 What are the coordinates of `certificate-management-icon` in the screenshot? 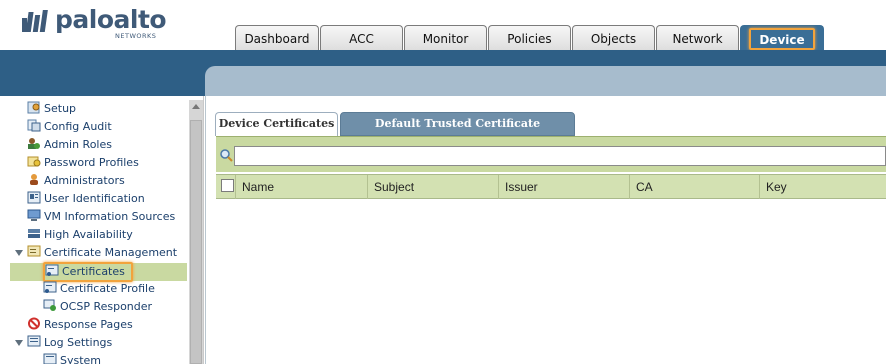 It's located at (34, 251).